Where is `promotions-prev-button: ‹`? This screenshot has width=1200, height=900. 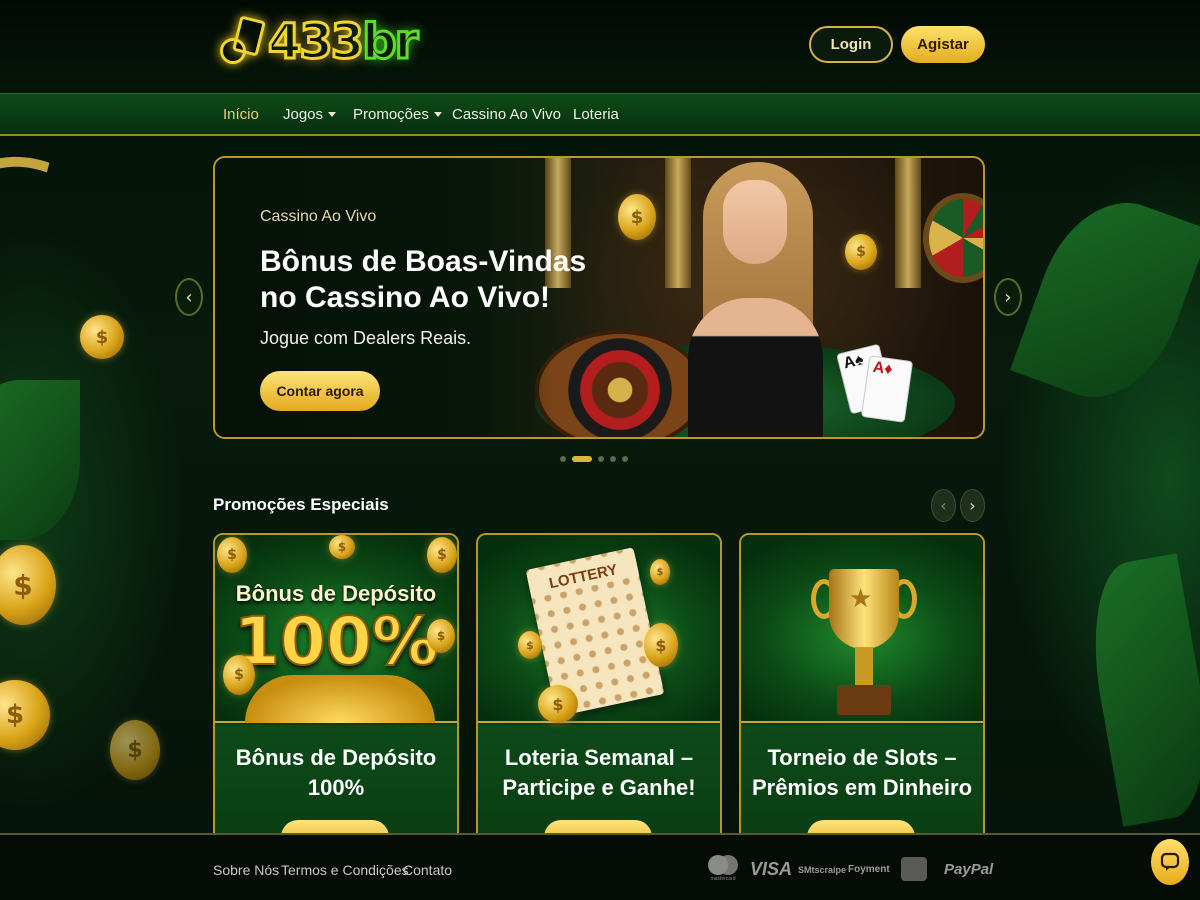
promotions-prev-button: ‹ is located at coordinates (943, 505).